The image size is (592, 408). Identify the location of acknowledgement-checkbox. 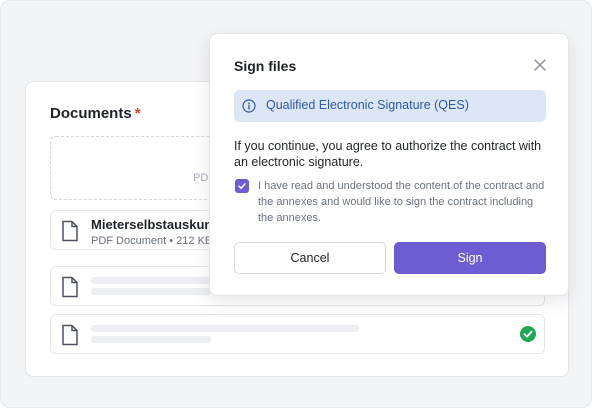
(242, 186).